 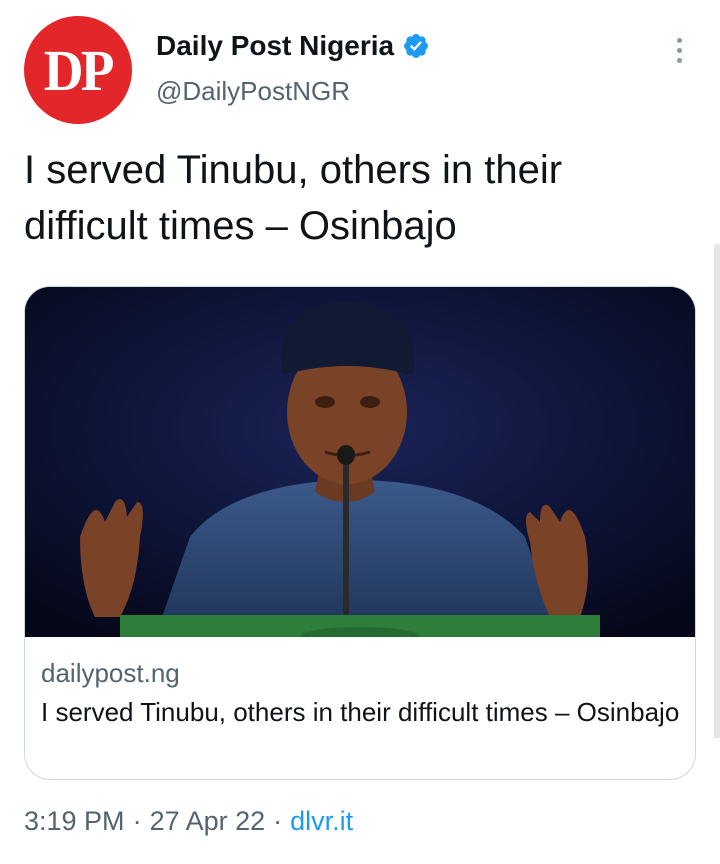 I want to click on author-name-row: Daily Post Nigeria, so click(x=293, y=46).